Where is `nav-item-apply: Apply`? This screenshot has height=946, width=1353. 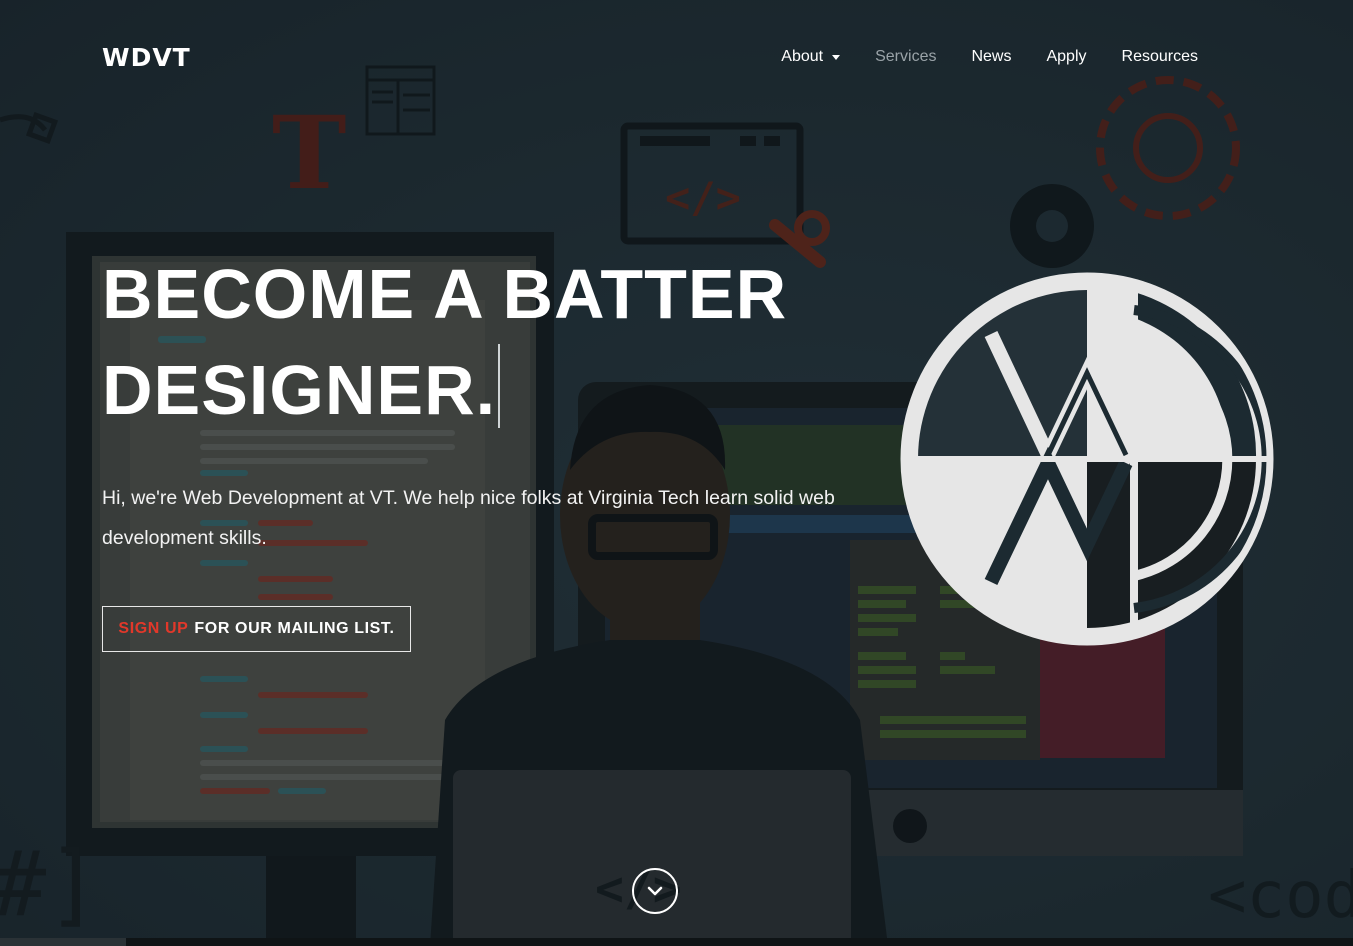 nav-item-apply: Apply is located at coordinates (1066, 57).